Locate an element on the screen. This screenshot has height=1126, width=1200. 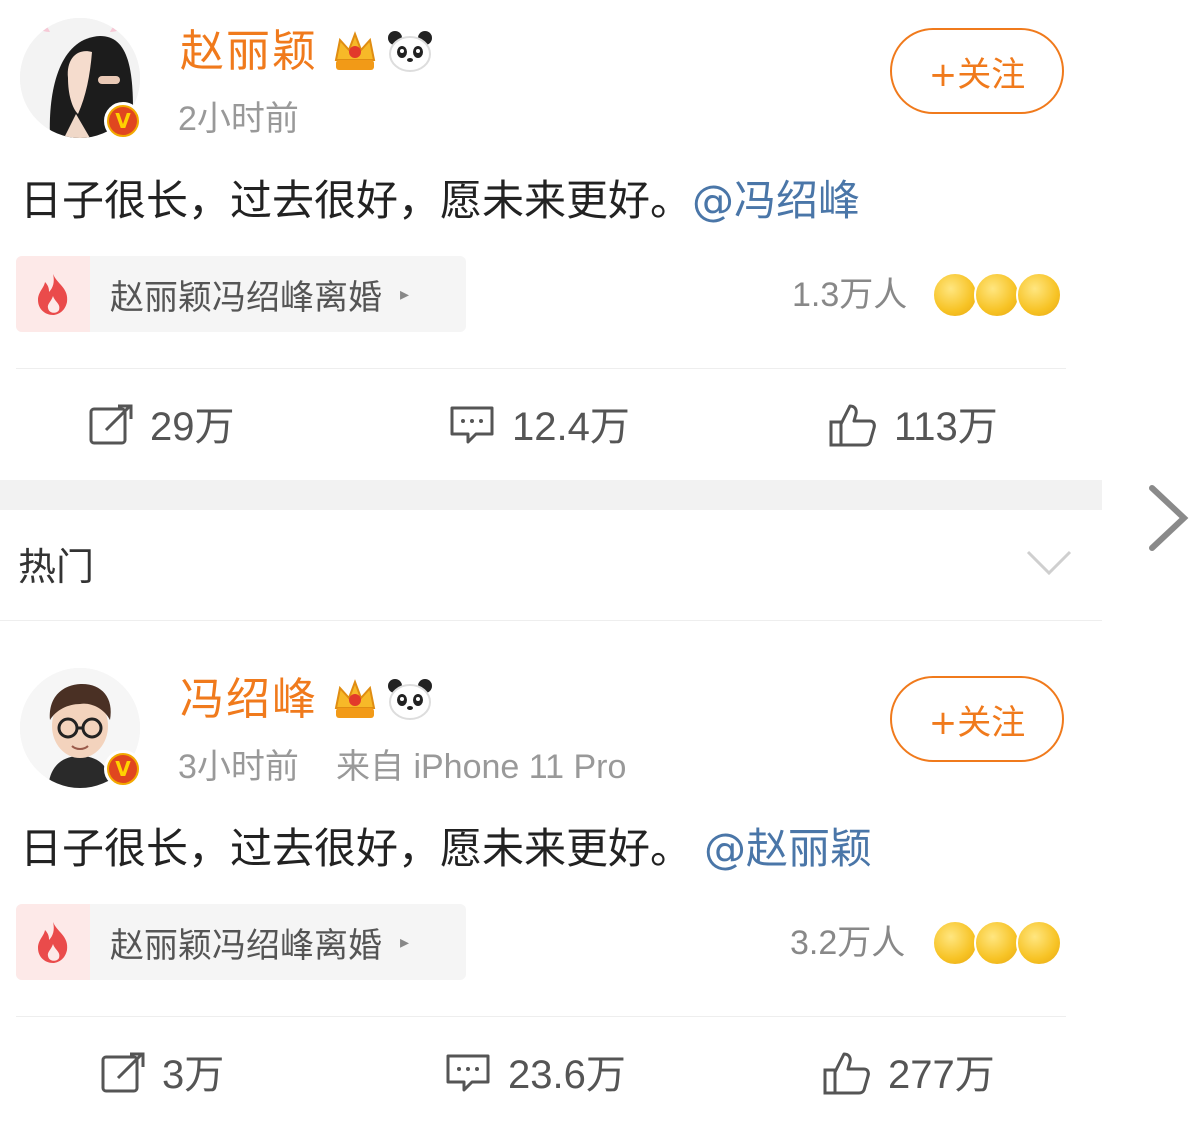
post-text: 日子很长，过去很好，愿未来更好。 @赵丽颖 is located at coordinates (446, 849).